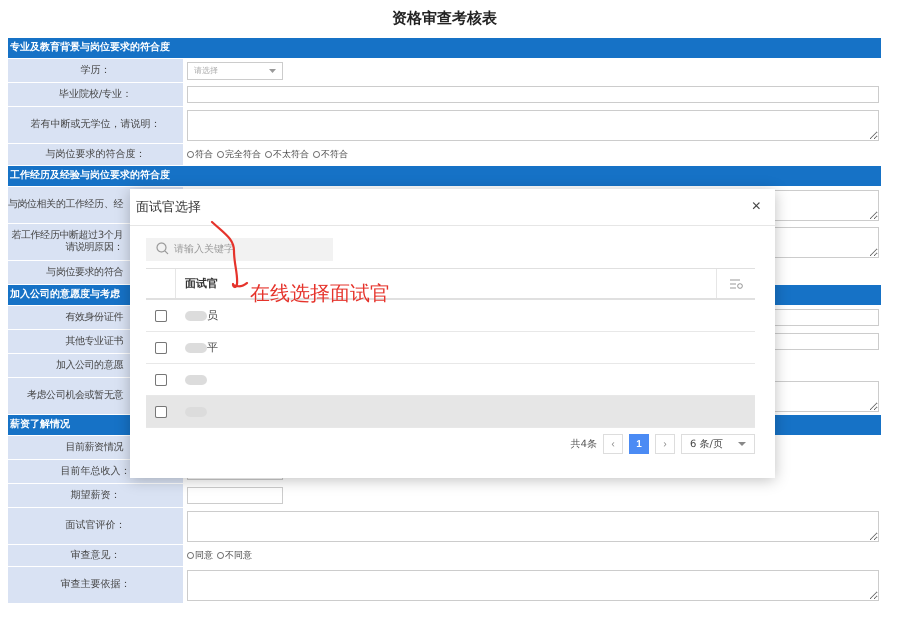 The width and height of the screenshot is (898, 617). What do you see at coordinates (330, 154) in the screenshot?
I see `radio-option: 不符合` at bounding box center [330, 154].